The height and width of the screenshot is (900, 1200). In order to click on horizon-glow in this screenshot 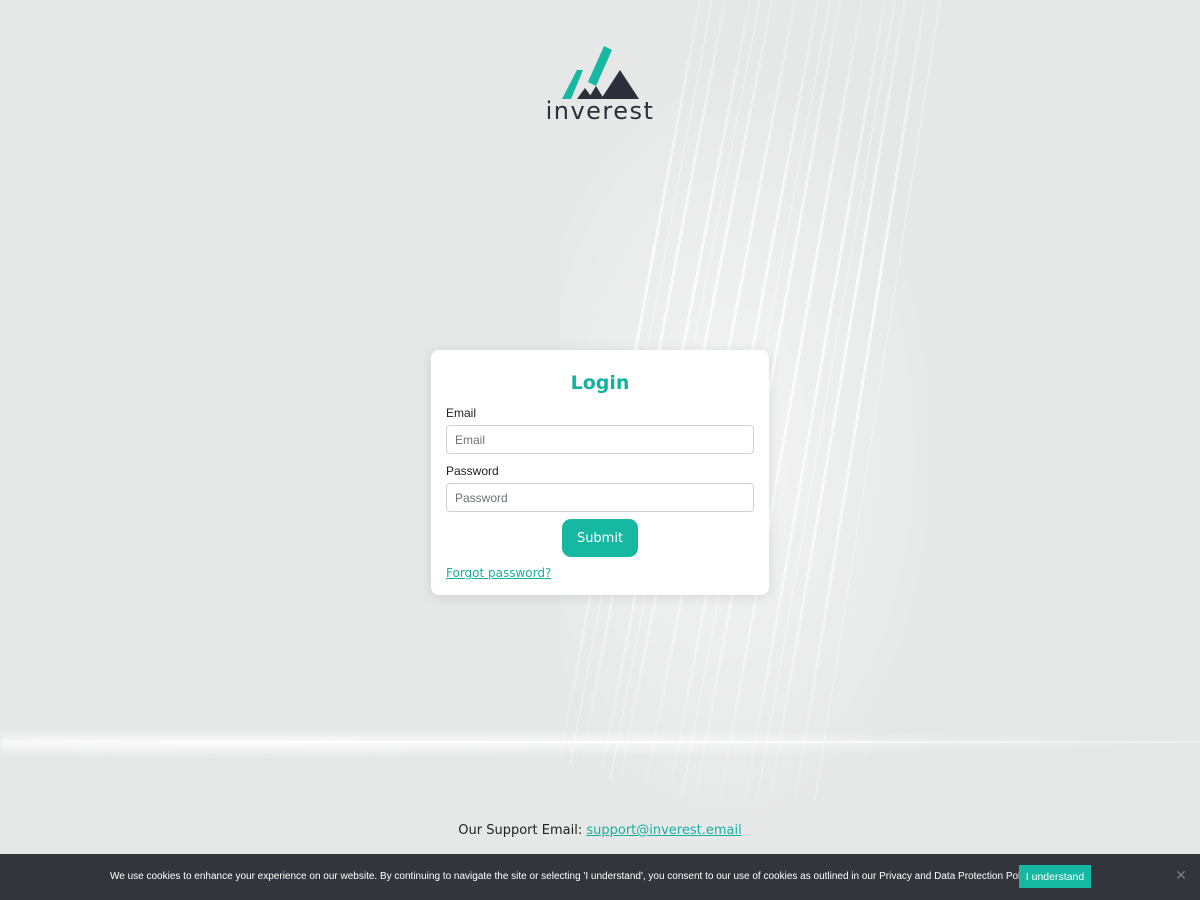, I will do `click(600, 743)`.